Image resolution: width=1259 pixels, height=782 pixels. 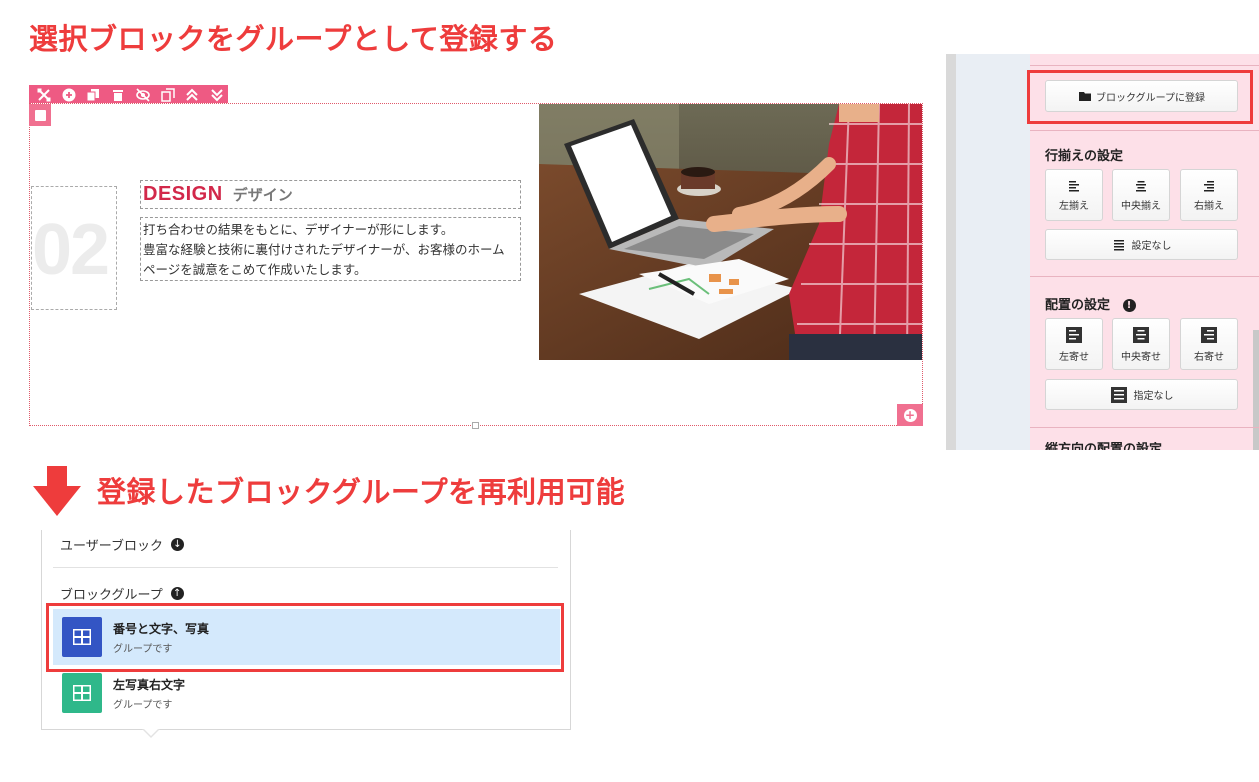 I want to click on info-icon: !, so click(x=1129, y=305).